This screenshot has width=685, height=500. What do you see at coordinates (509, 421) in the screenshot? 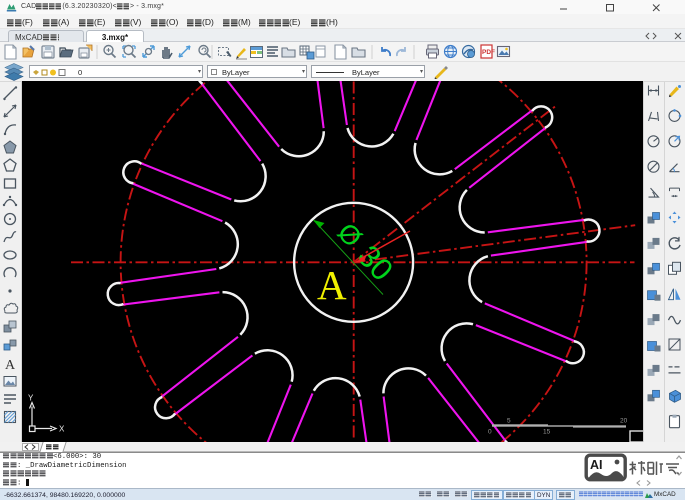
I see `svg-text: 5` at bounding box center [509, 421].